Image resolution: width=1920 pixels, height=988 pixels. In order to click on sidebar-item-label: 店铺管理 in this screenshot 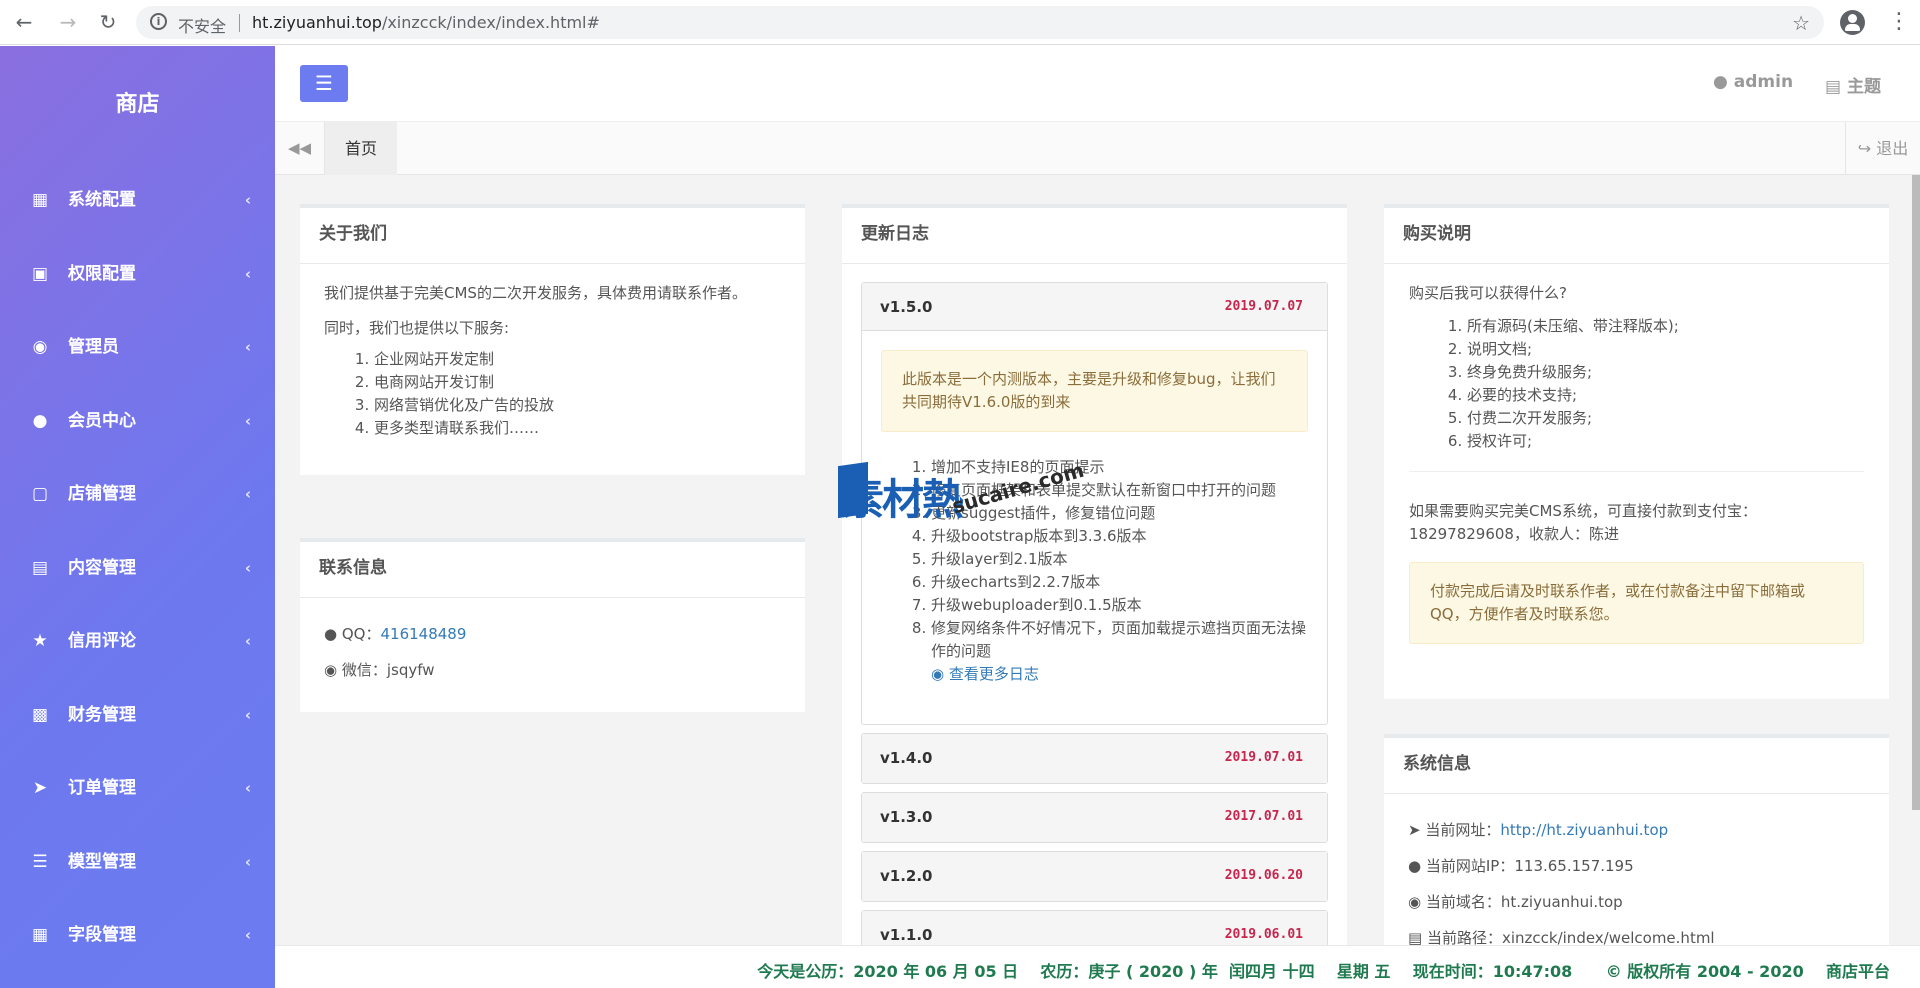, I will do `click(102, 494)`.